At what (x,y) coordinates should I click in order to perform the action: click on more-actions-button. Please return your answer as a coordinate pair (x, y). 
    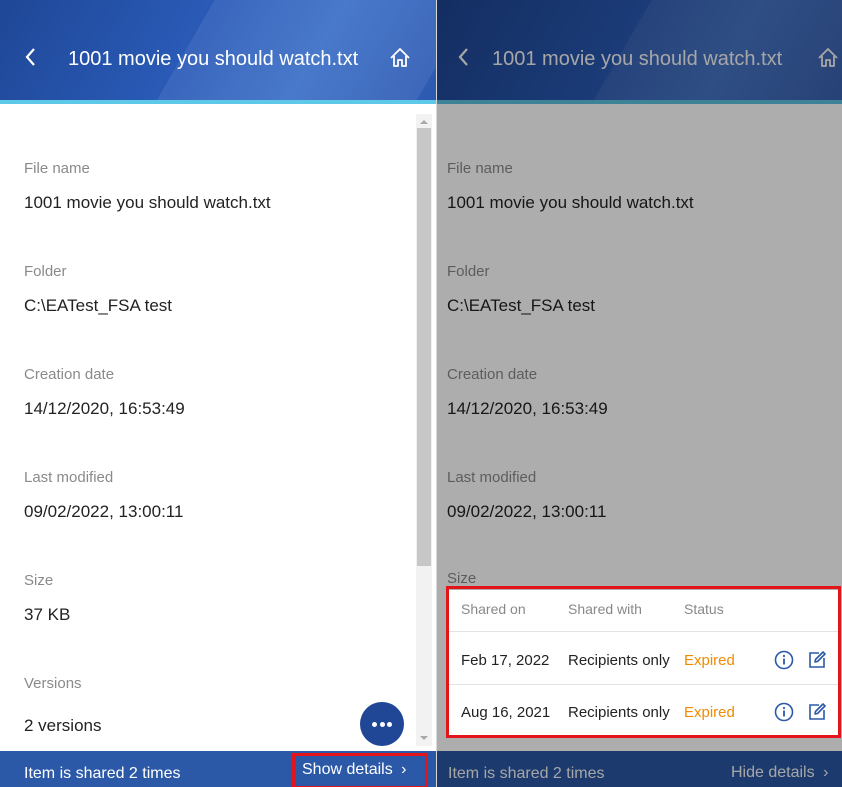
    Looking at the image, I should click on (382, 724).